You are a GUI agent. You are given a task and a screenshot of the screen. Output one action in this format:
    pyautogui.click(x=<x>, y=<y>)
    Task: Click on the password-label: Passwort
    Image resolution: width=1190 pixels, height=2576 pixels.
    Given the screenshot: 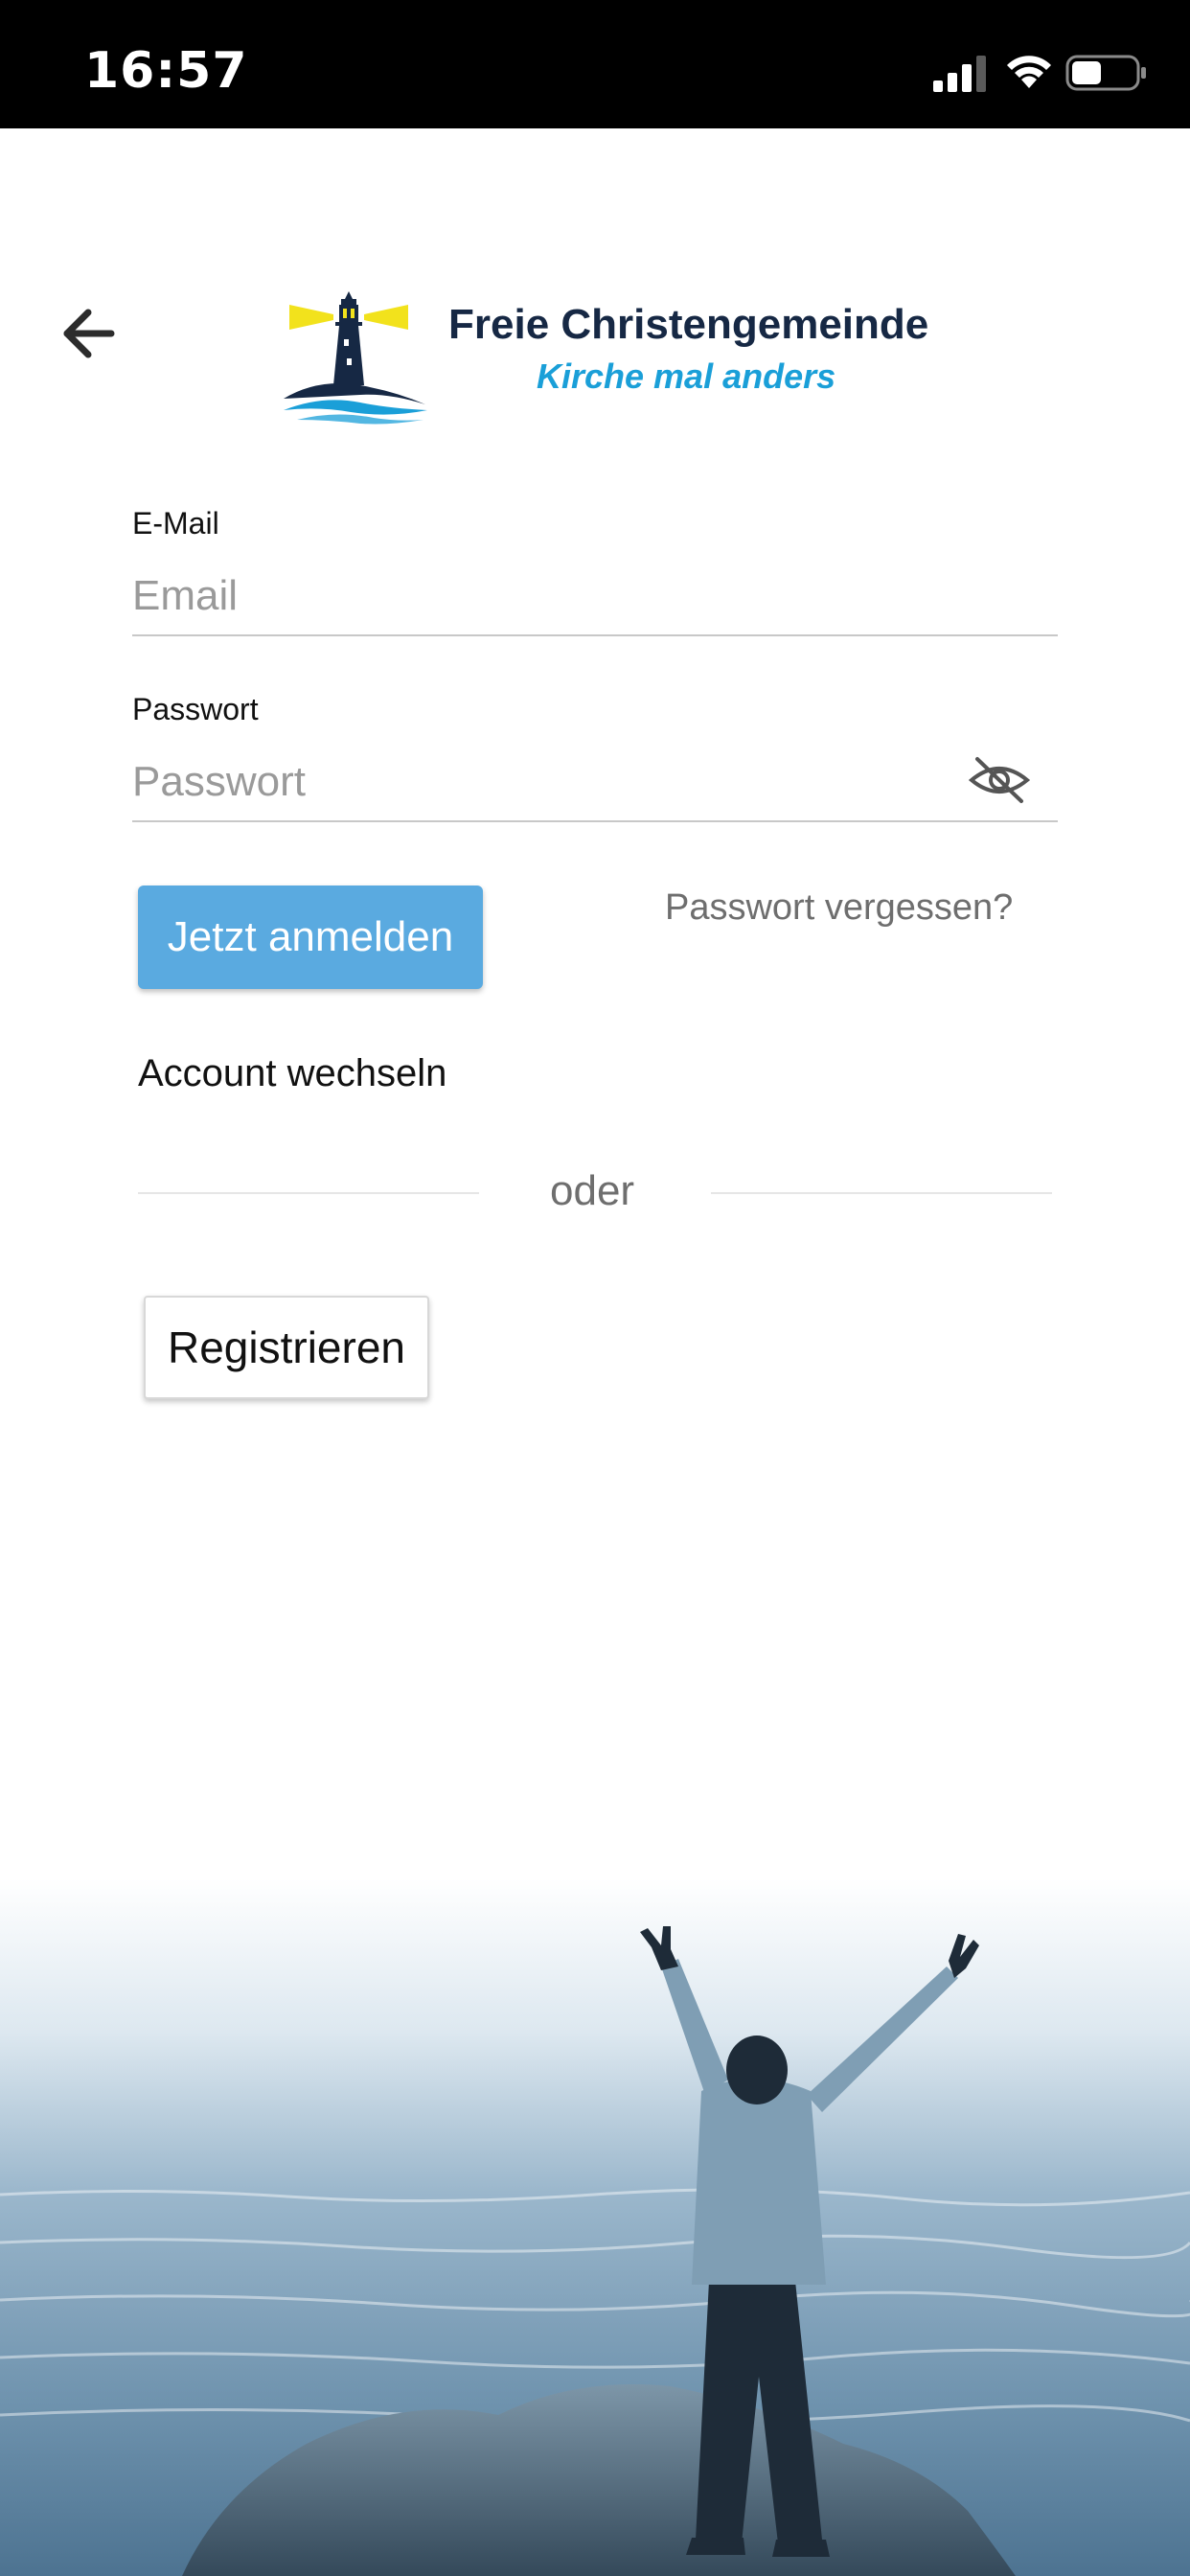 What is the action you would take?
    pyautogui.click(x=195, y=709)
    